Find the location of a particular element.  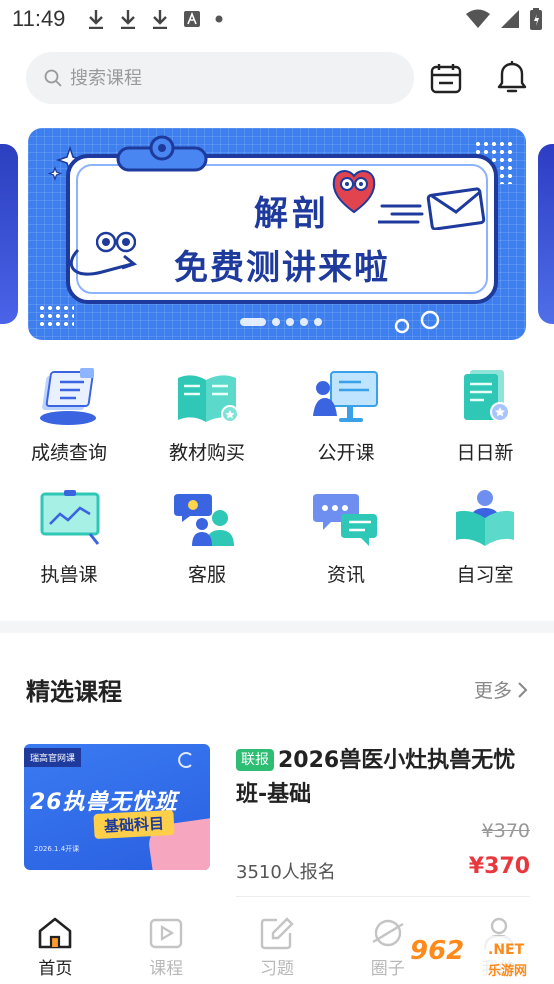

course-title-text: 2026兽医小灶执兽无忧班-基础 is located at coordinates (376, 777).